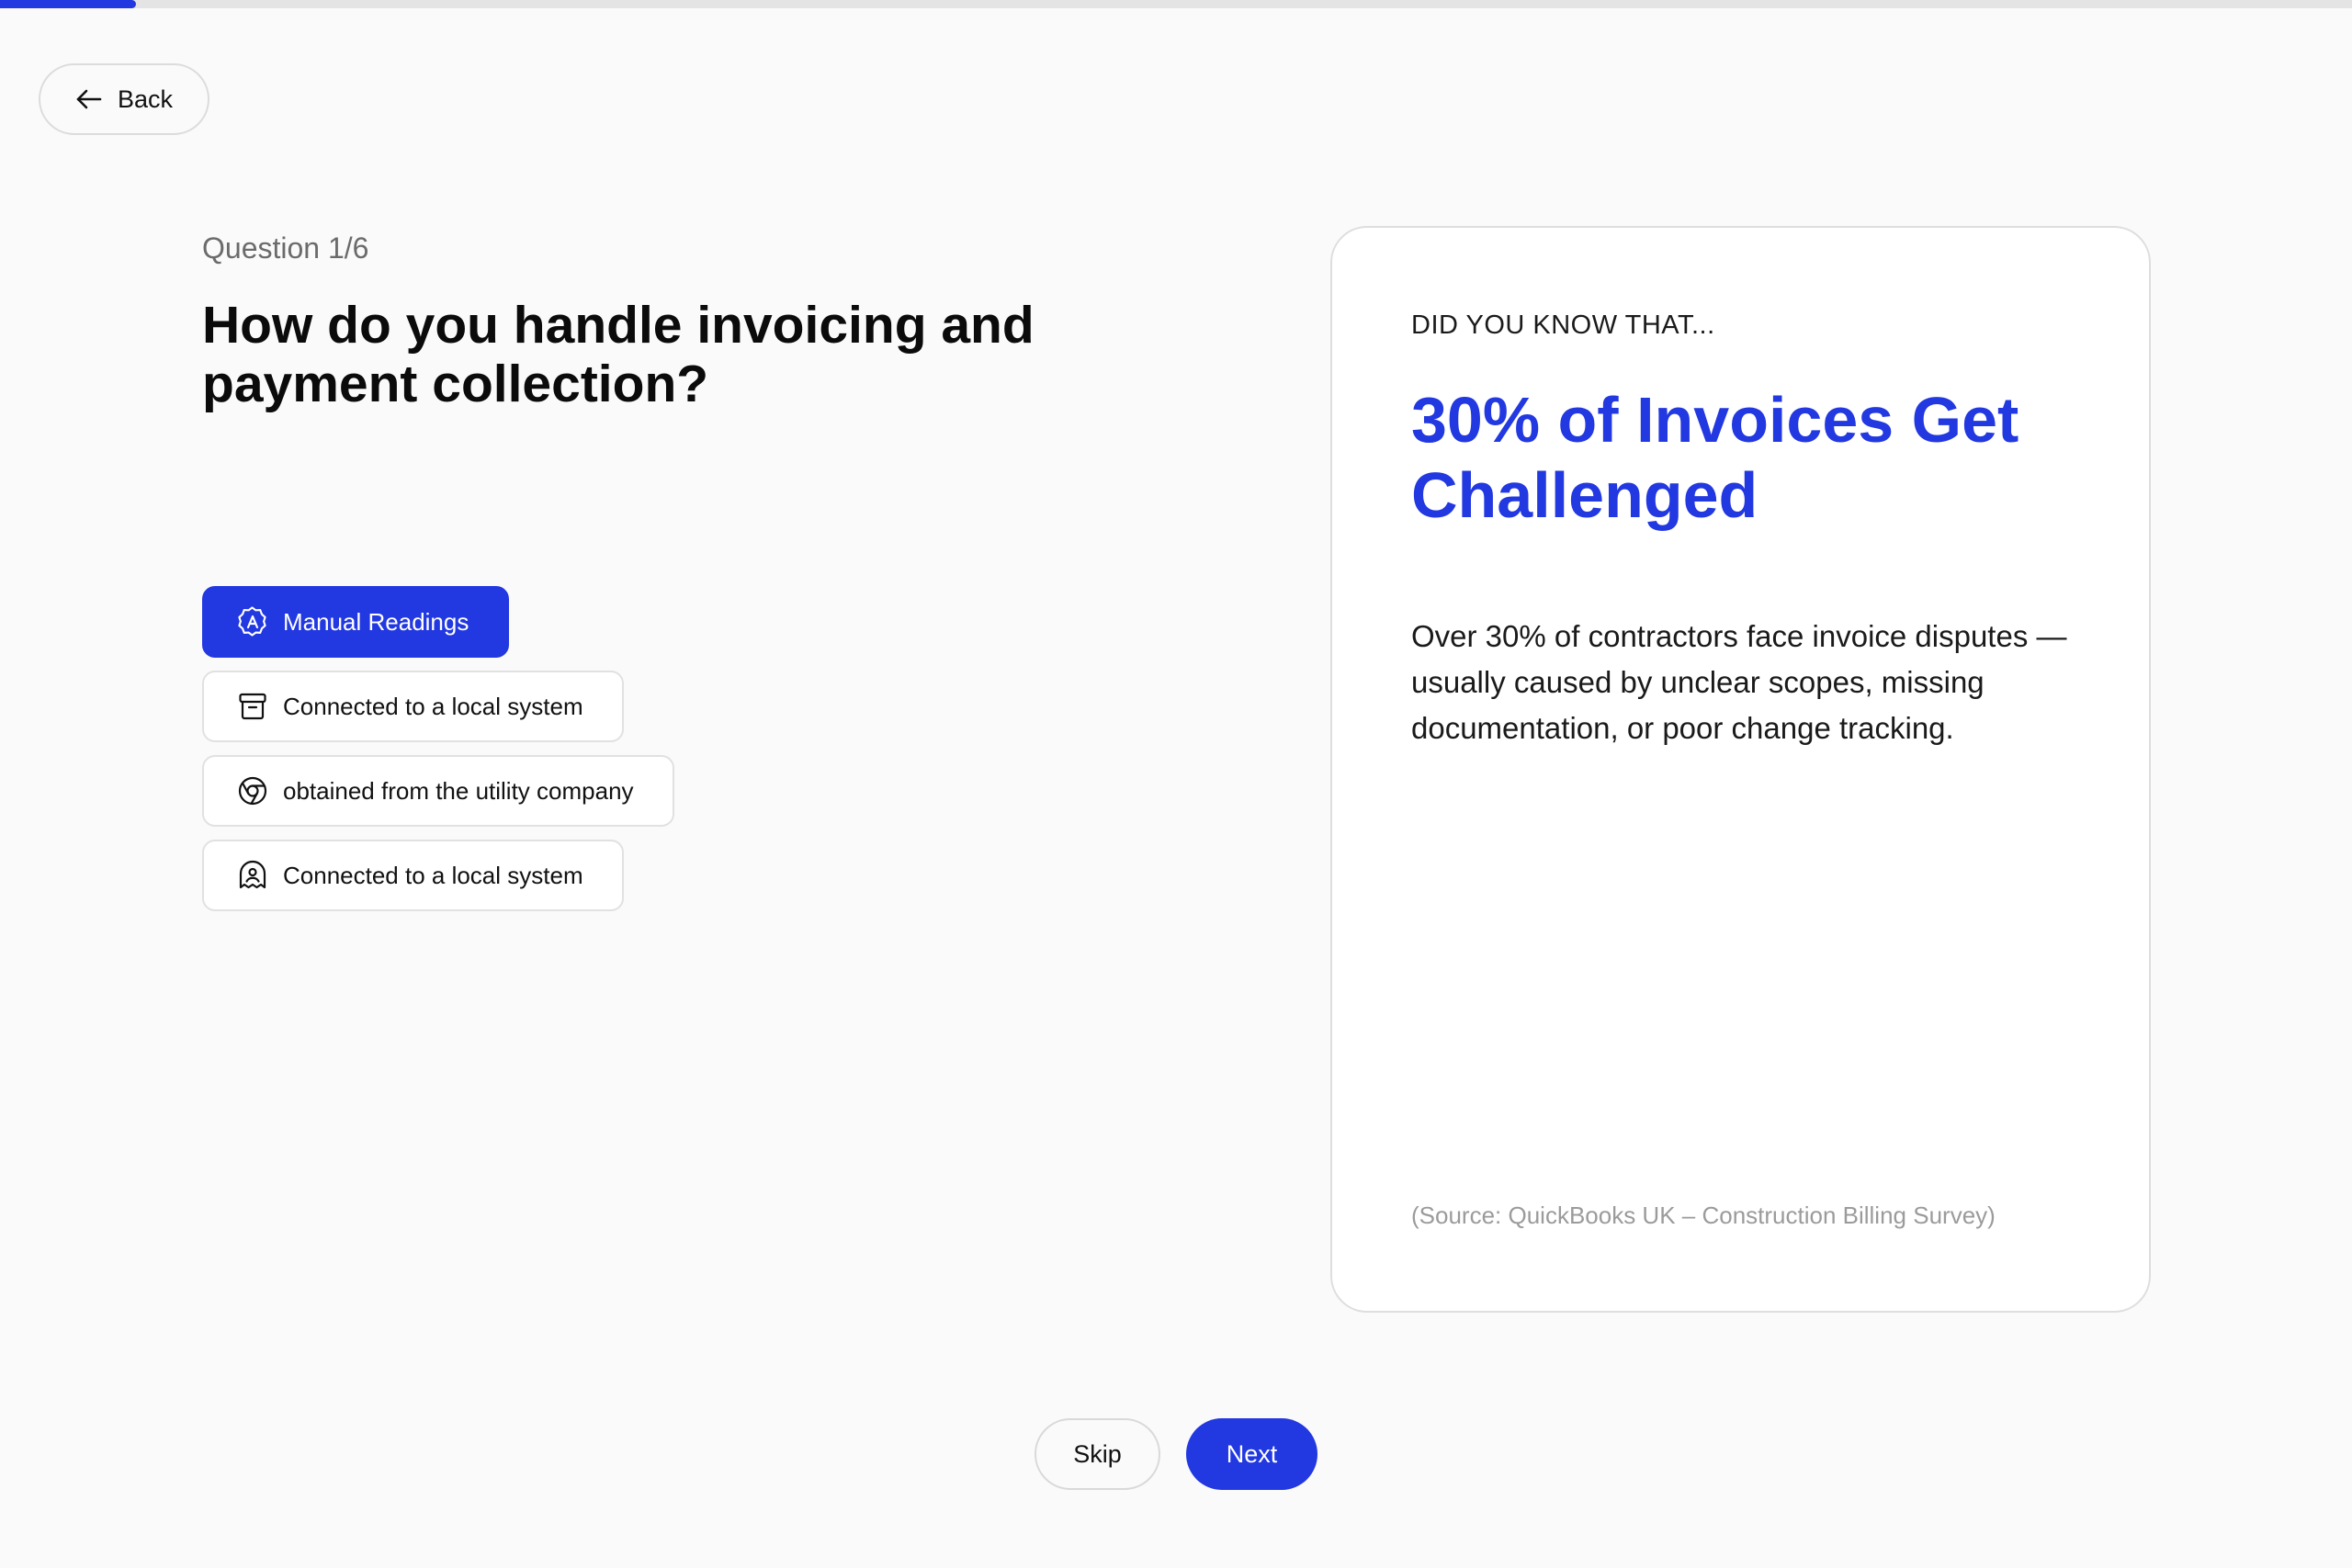  What do you see at coordinates (1251, 1454) in the screenshot?
I see `next-button: Next` at bounding box center [1251, 1454].